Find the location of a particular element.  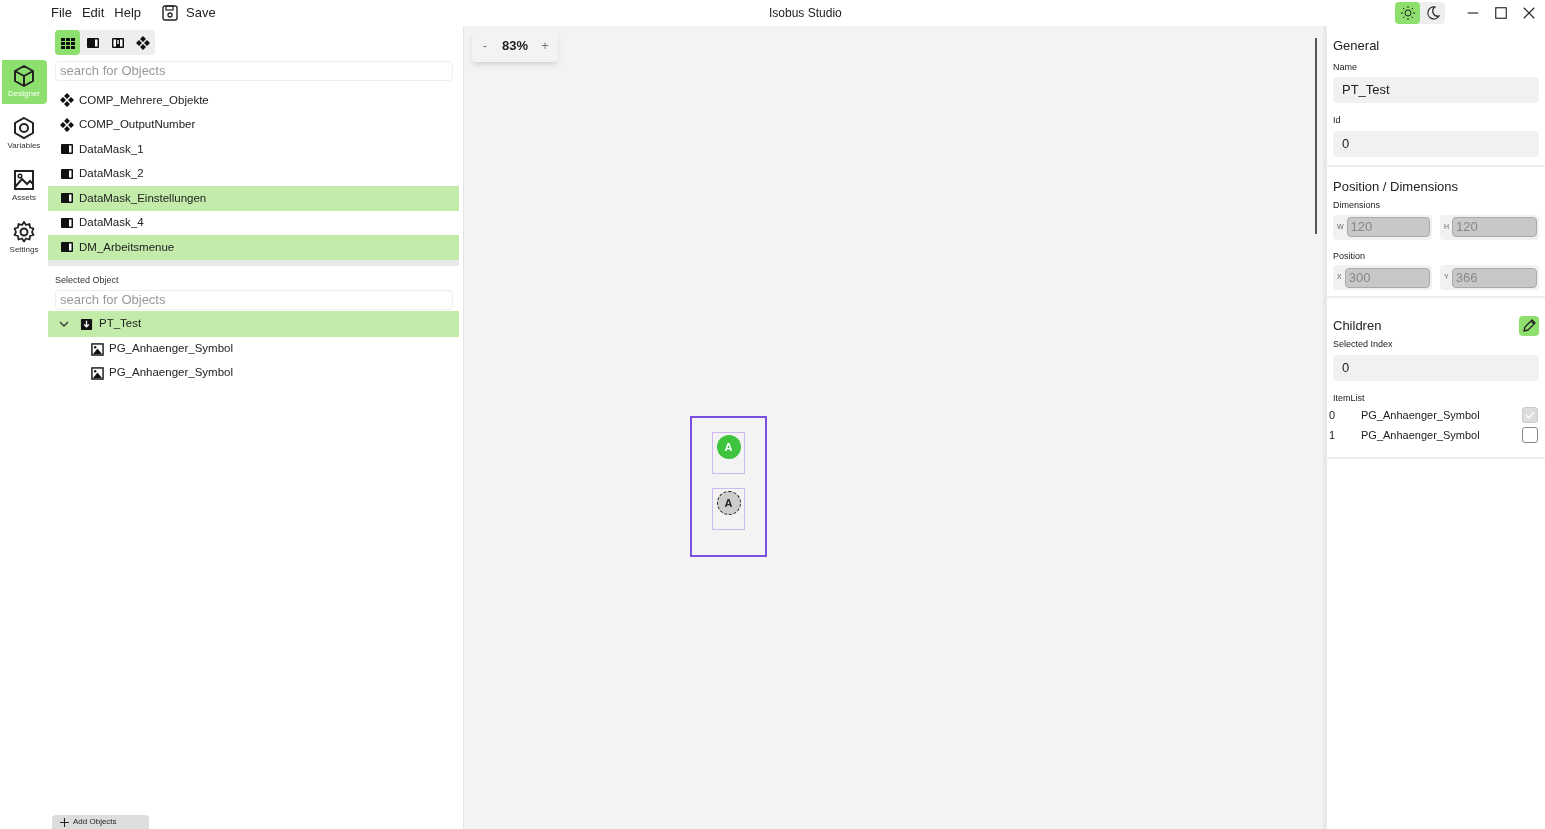

theme-light-button is located at coordinates (1407, 13).